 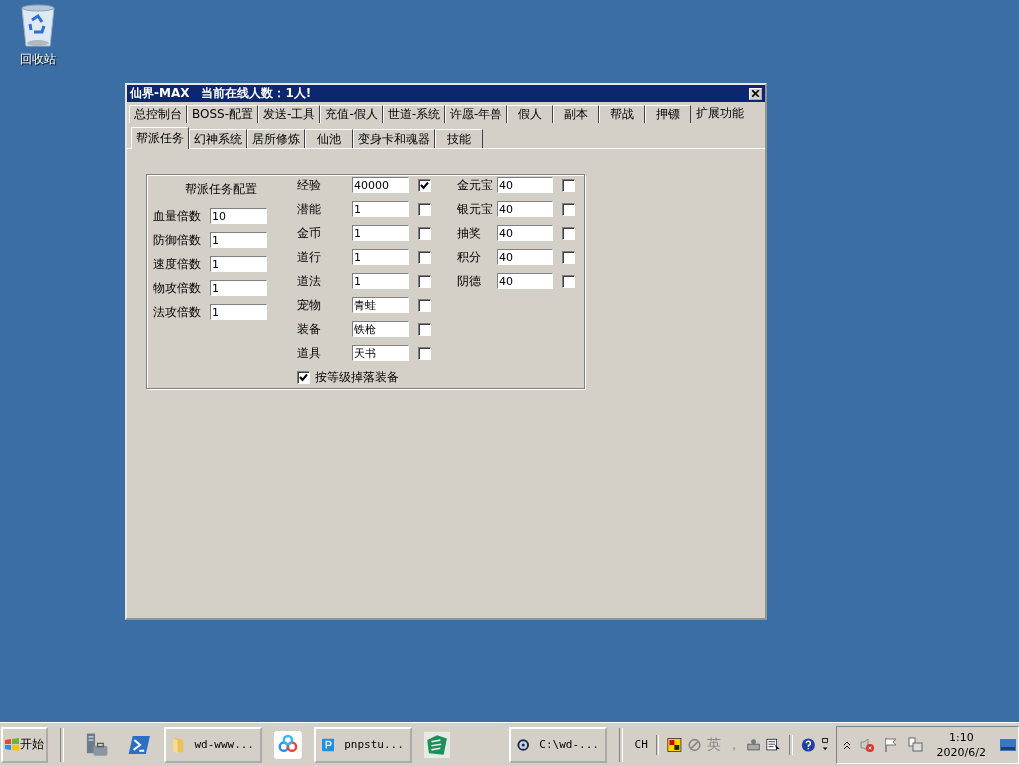 I want to click on input-field: 青蛙, so click(x=380, y=305).